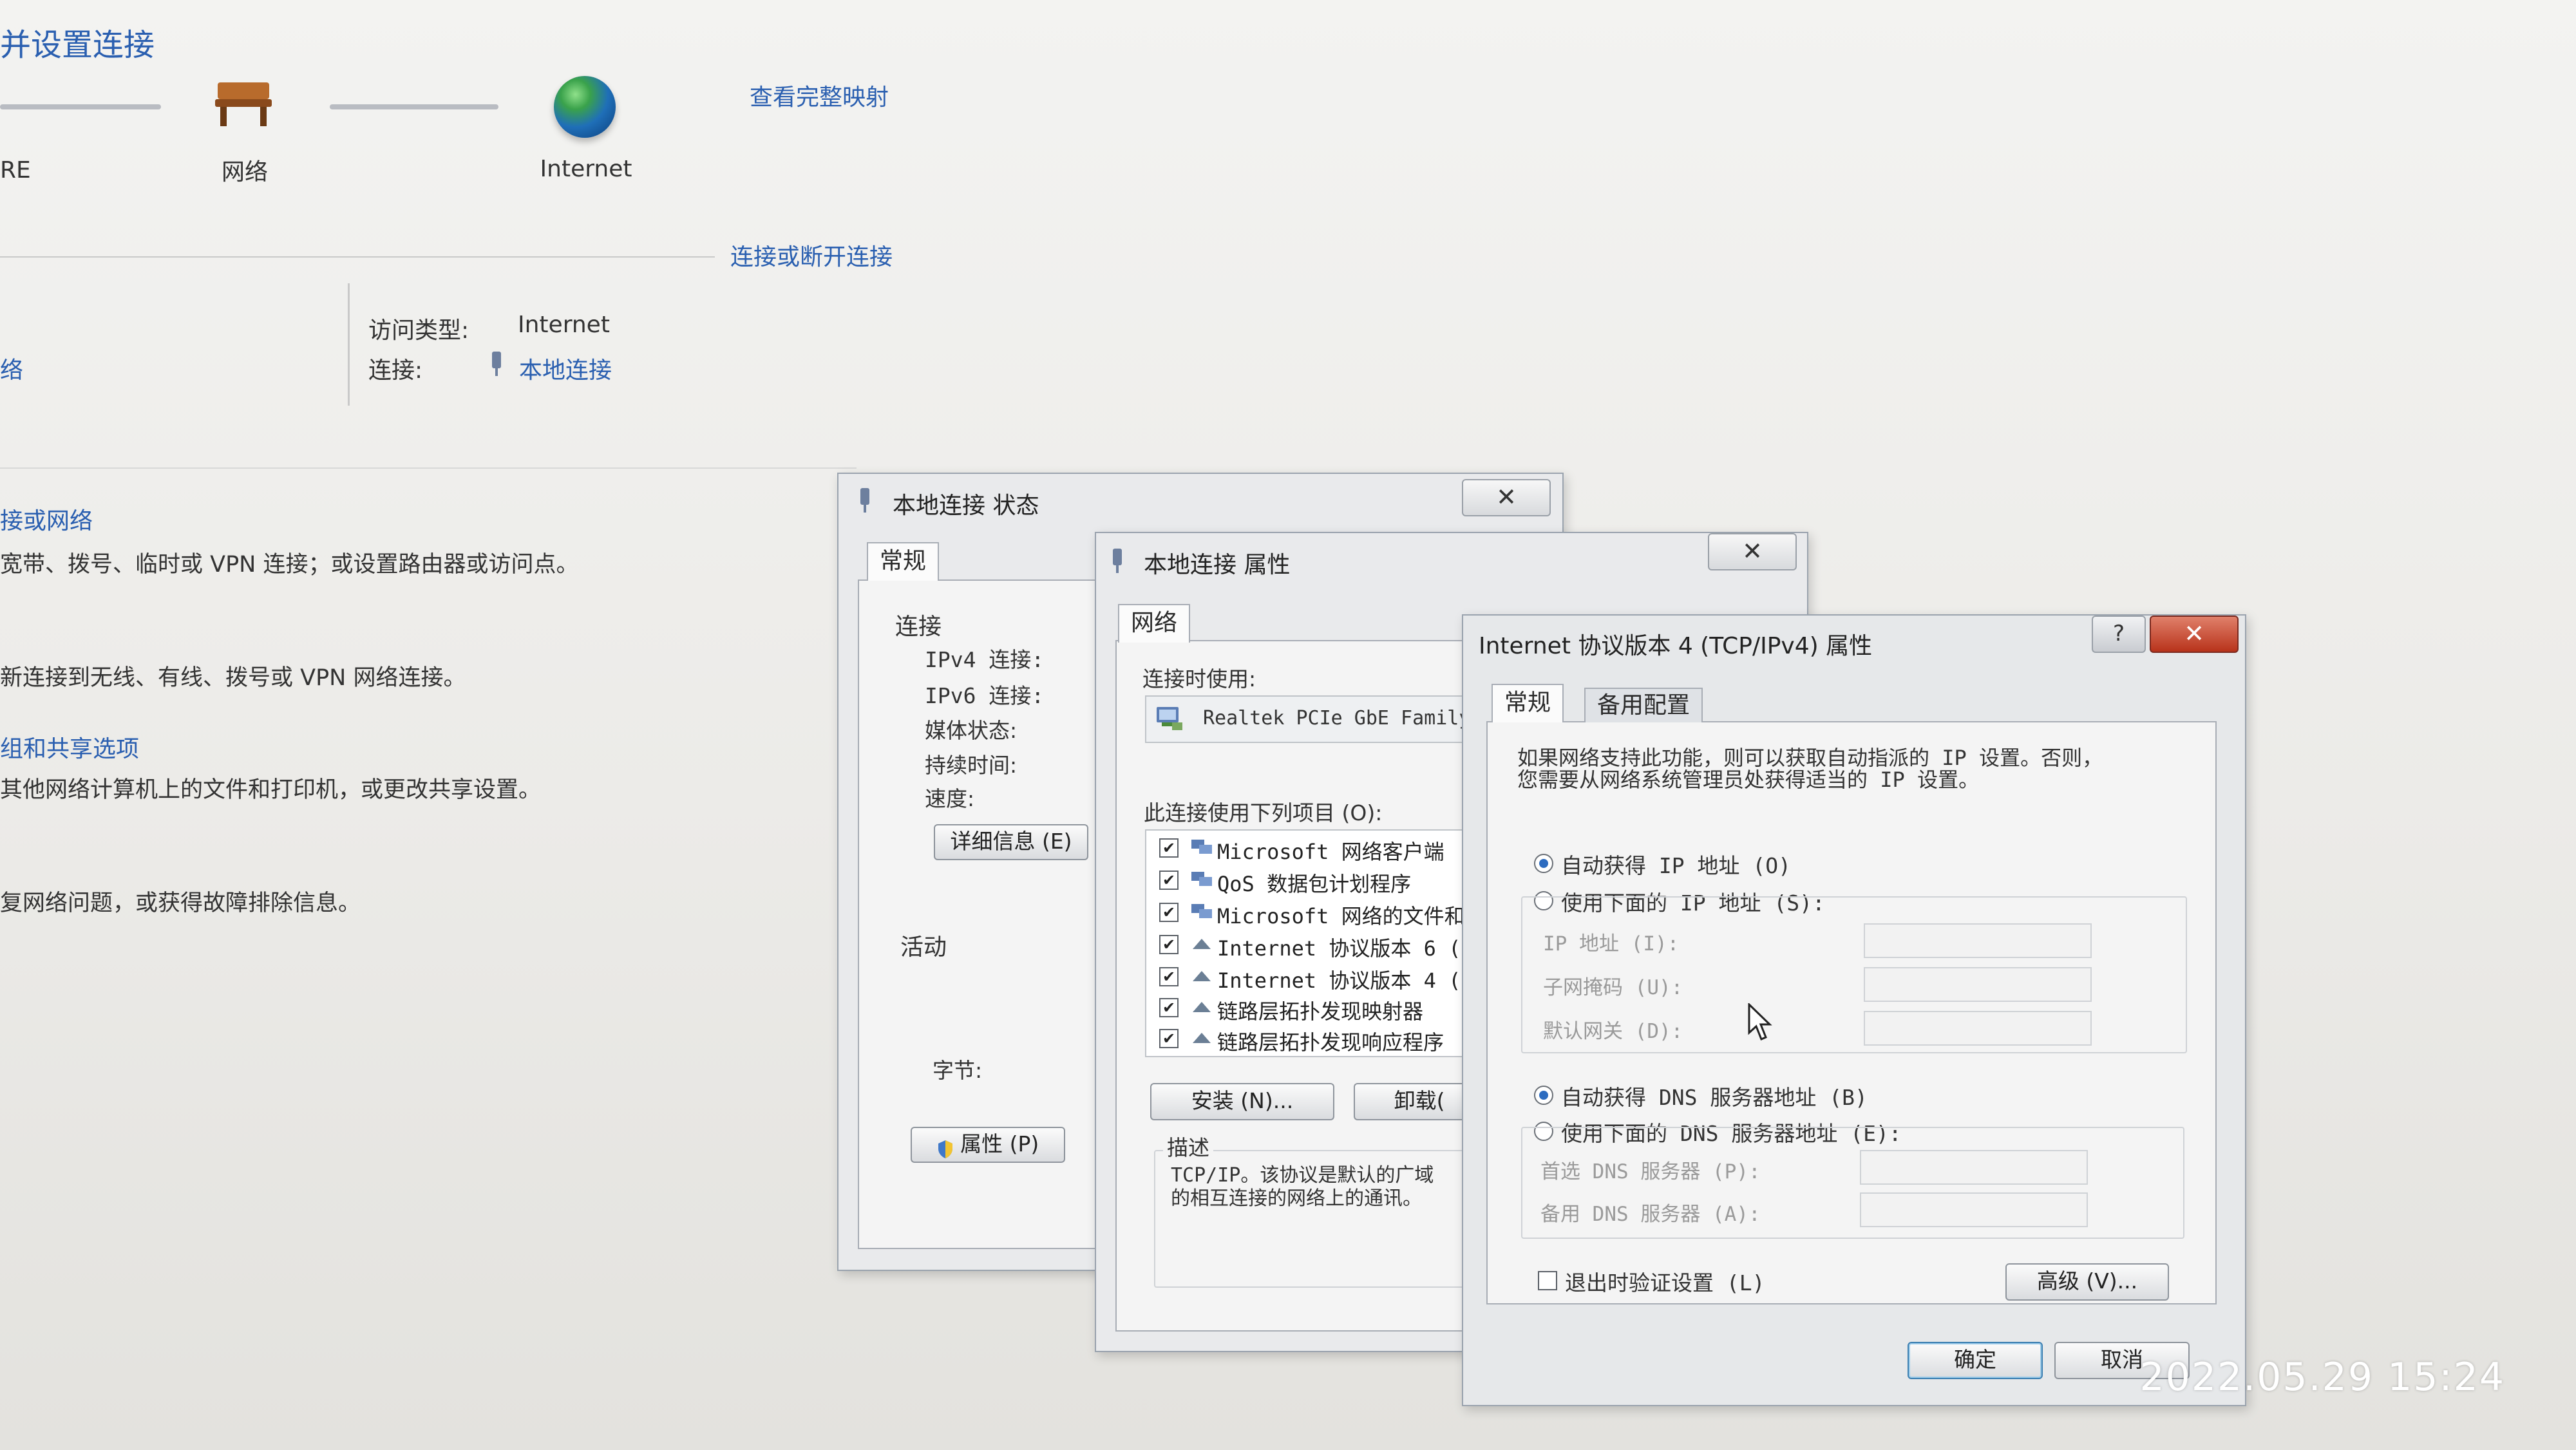 The height and width of the screenshot is (1450, 2576). I want to click on gateway-field, so click(1978, 1028).